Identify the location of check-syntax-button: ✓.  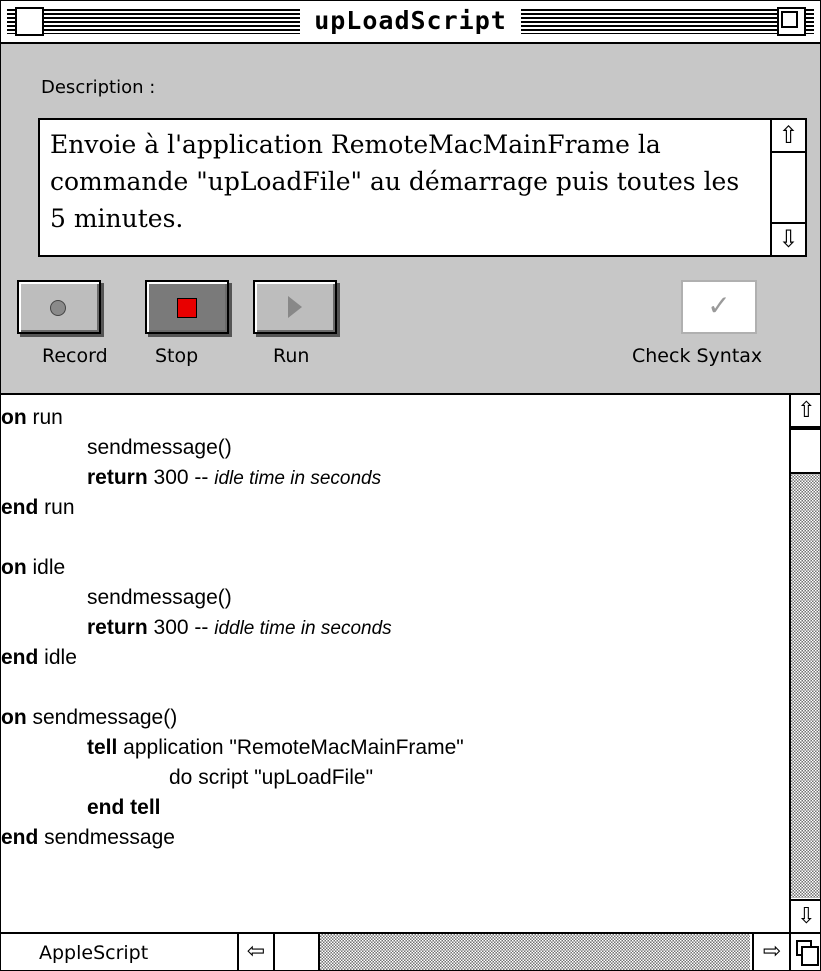
(719, 307).